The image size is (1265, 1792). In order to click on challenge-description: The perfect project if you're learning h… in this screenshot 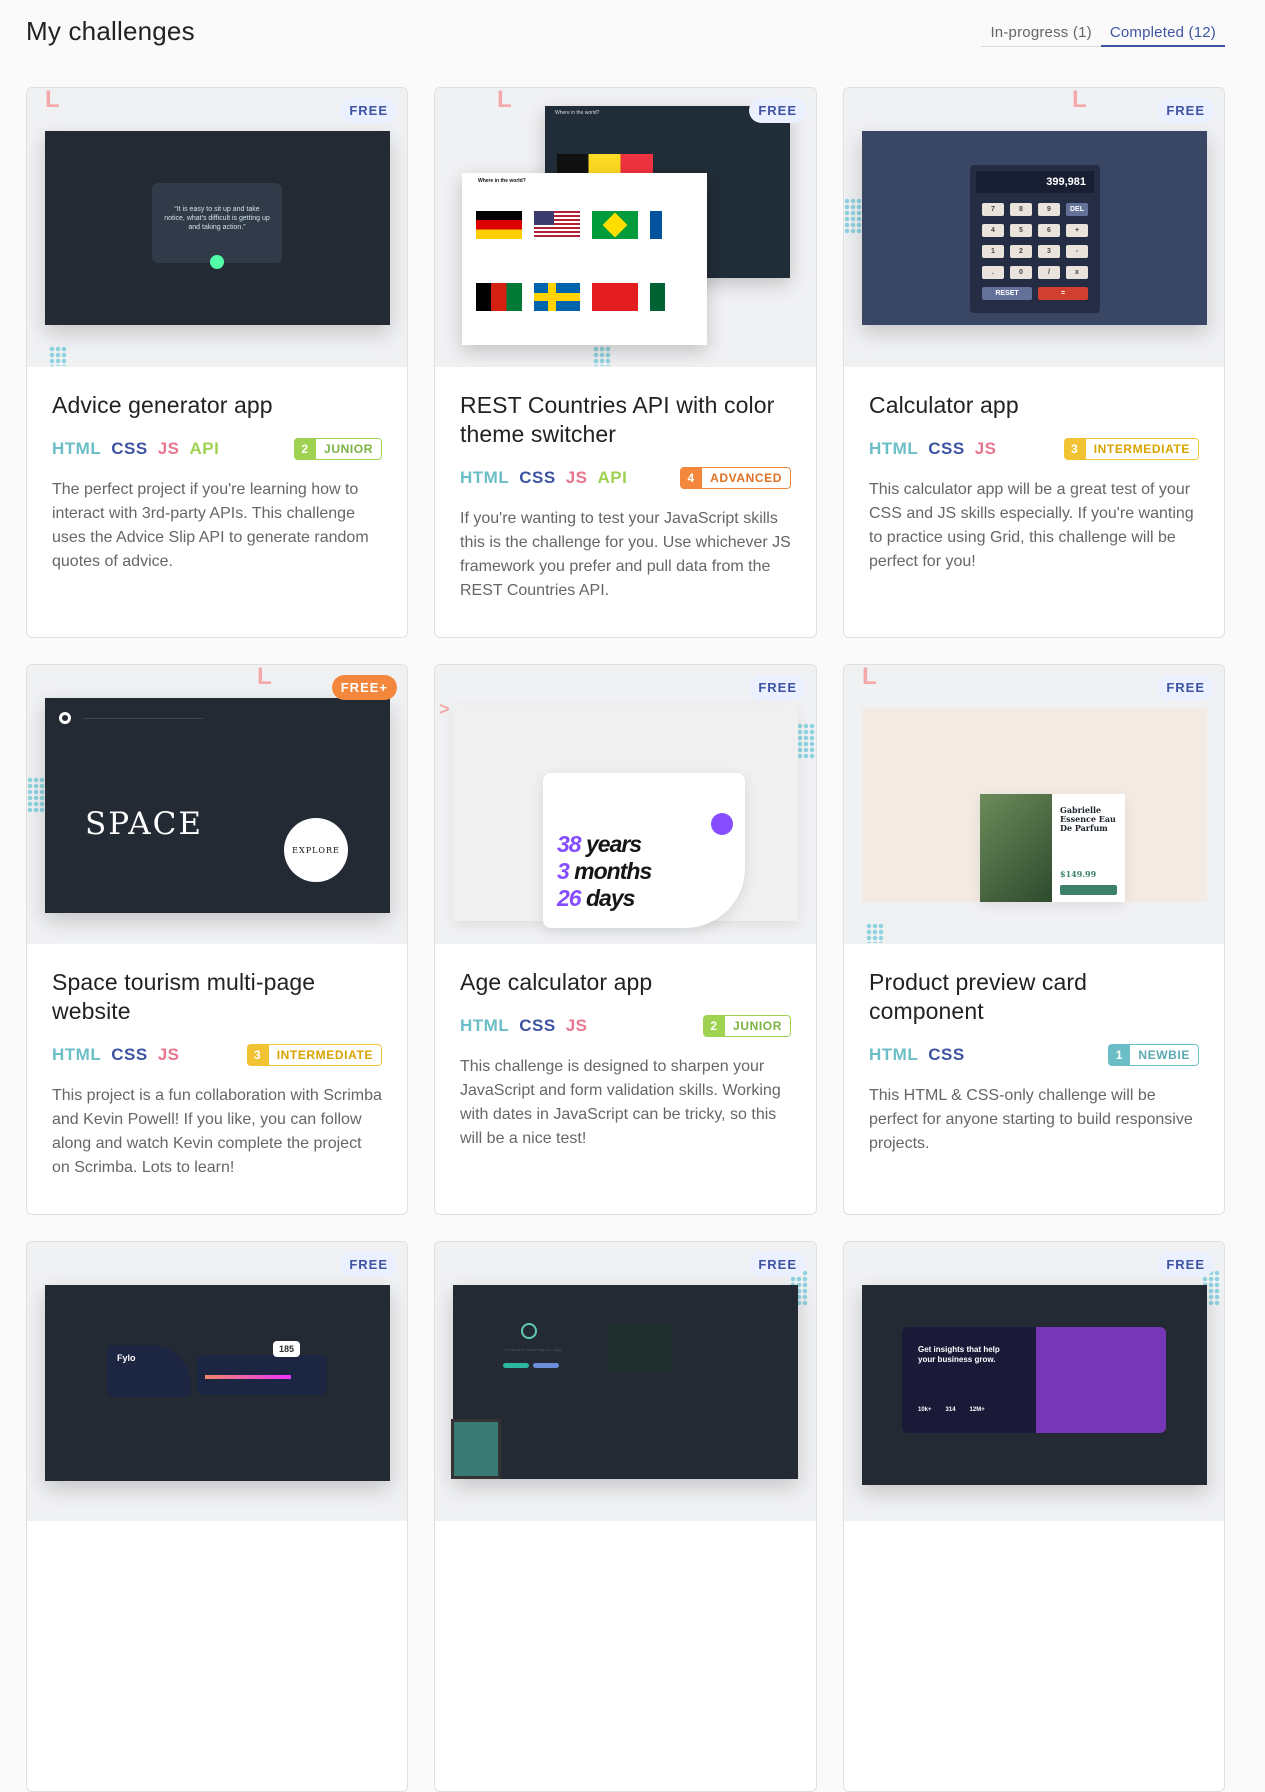, I will do `click(210, 525)`.